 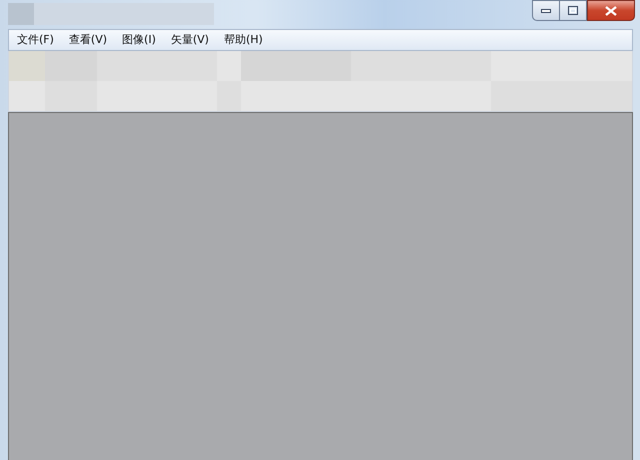 I want to click on menu-item: 矢量(V), so click(x=189, y=40).